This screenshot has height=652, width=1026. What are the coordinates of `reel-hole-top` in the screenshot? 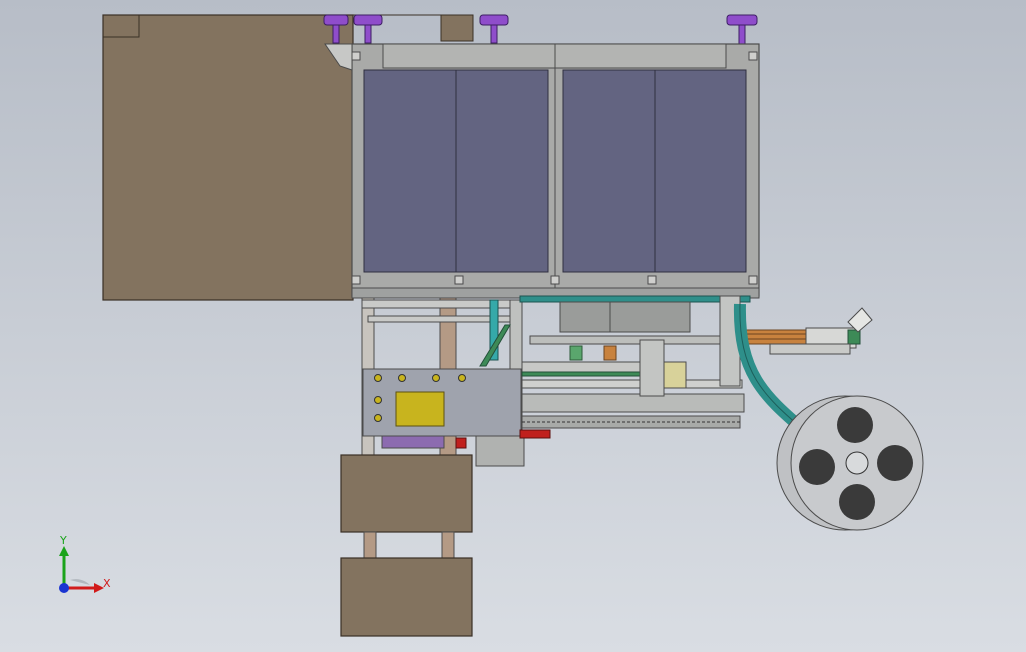 It's located at (855, 425).